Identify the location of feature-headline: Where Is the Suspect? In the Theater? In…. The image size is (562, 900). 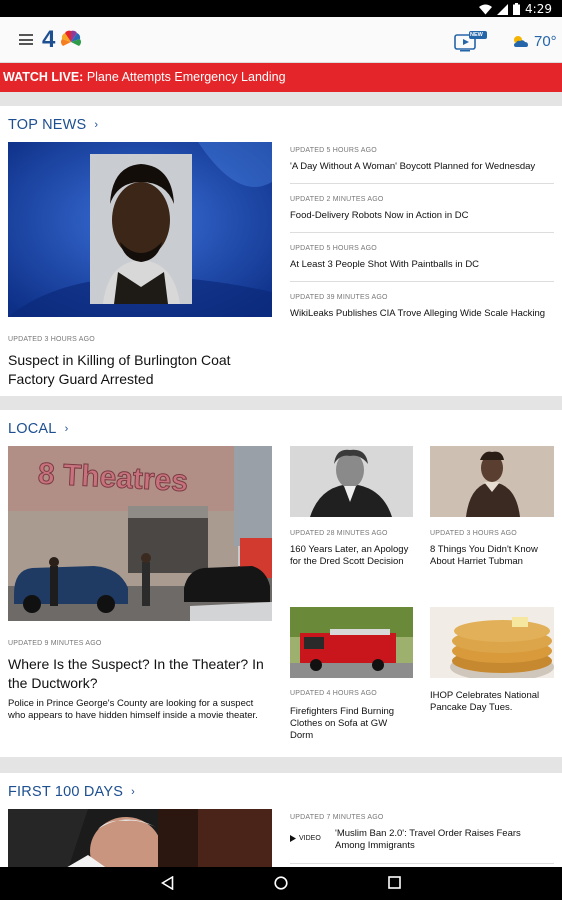
(139, 674).